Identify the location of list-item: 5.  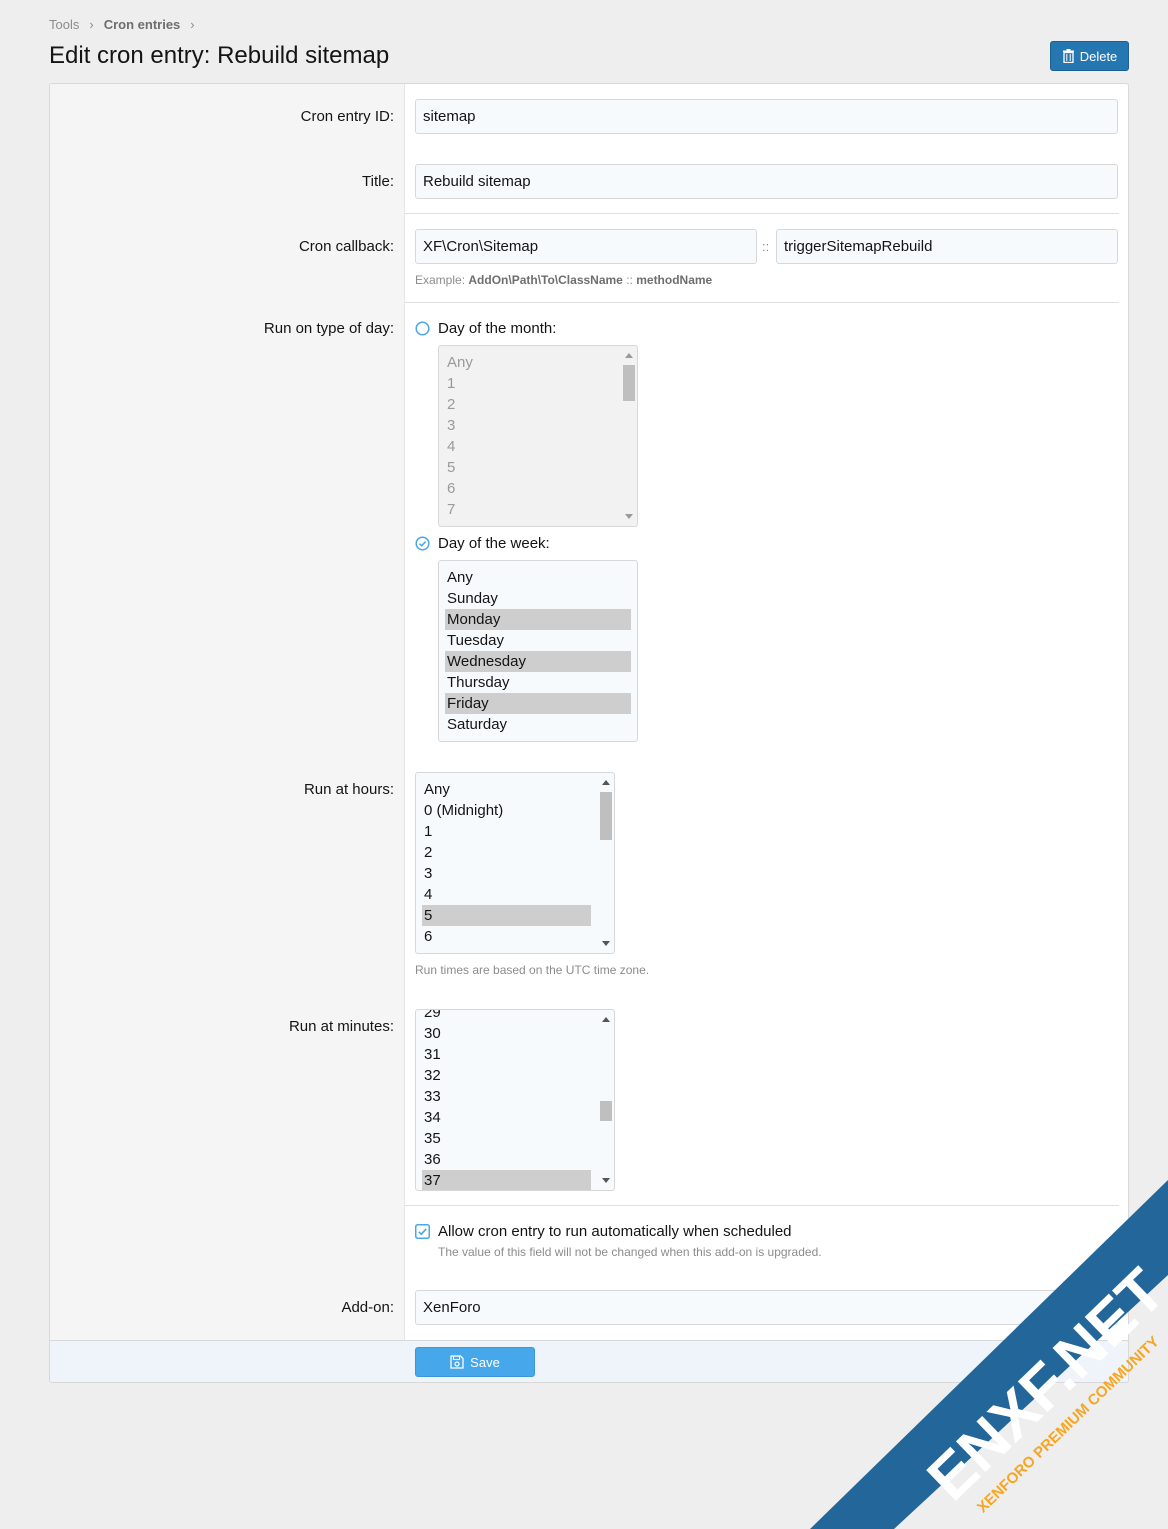
(451, 467).